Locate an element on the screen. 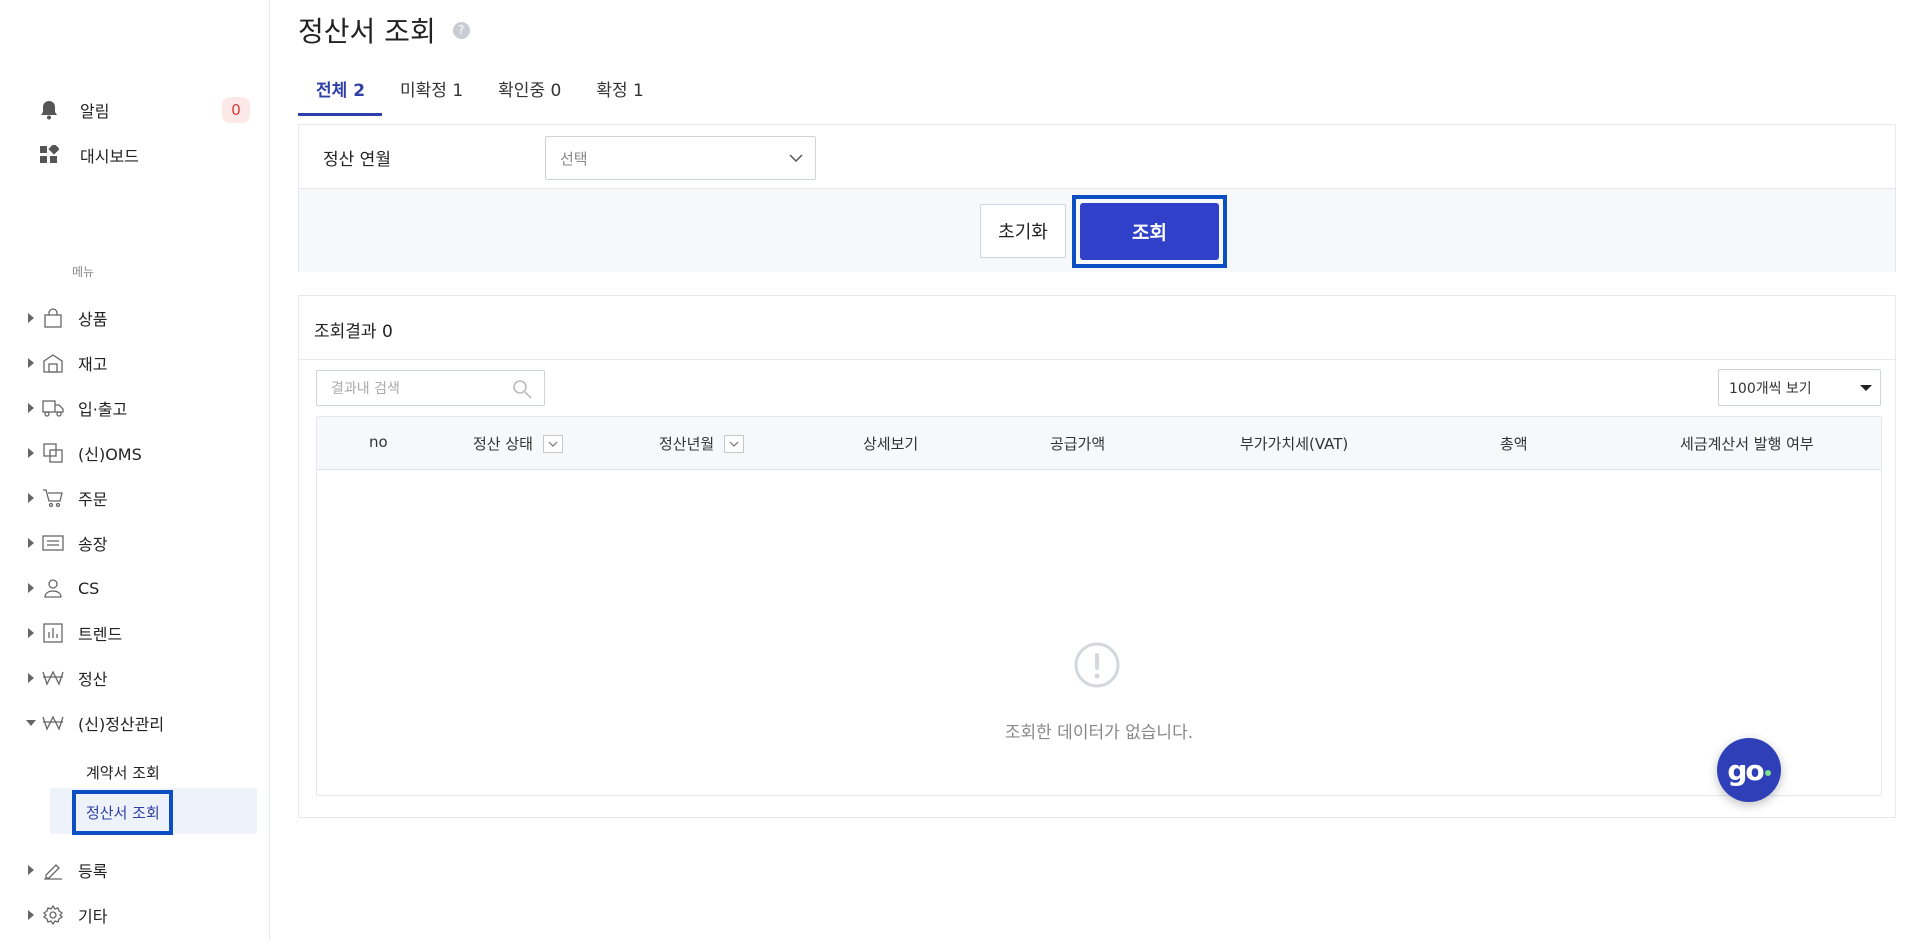 This screenshot has width=1918, height=941. sidebar-item-label: 재고 is located at coordinates (93, 364).